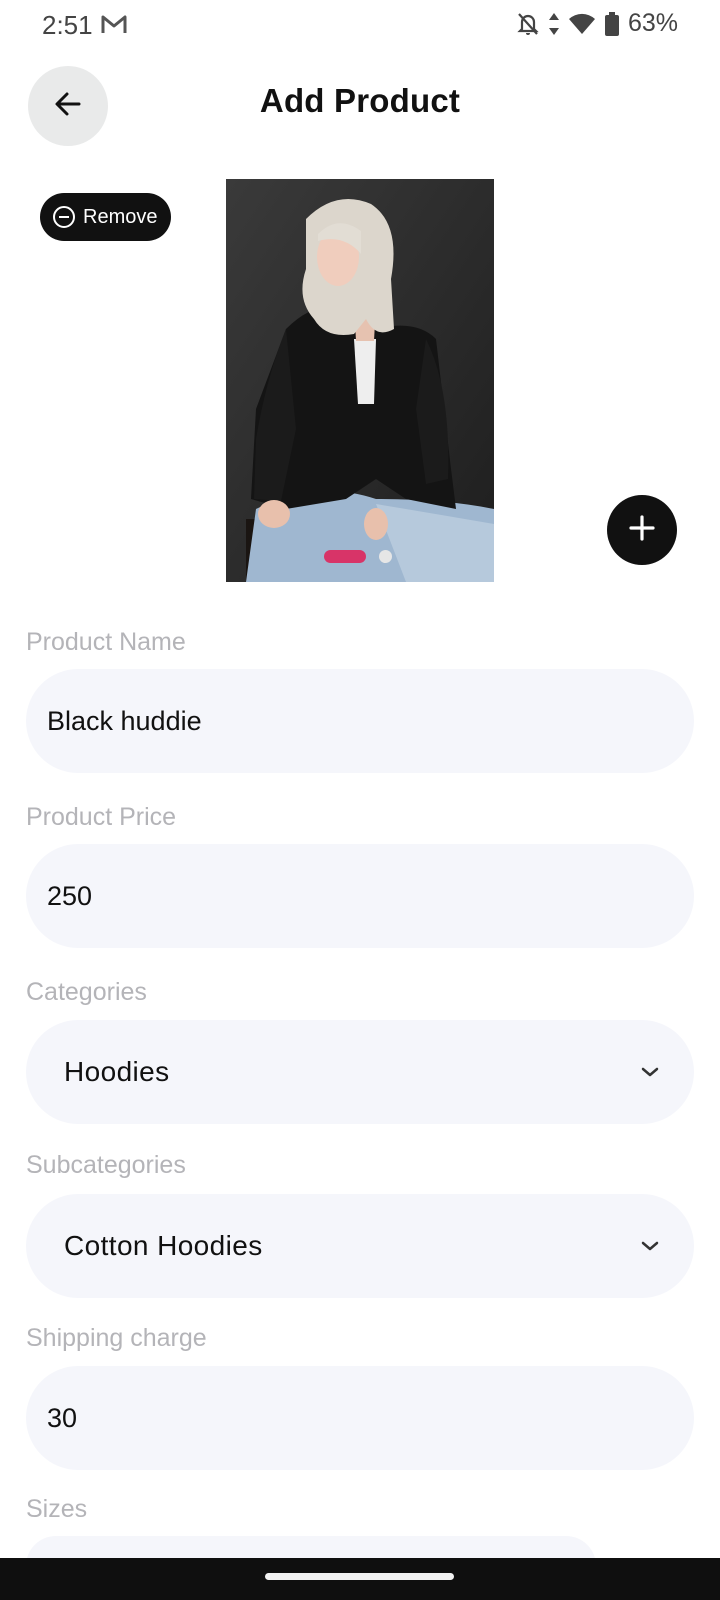 The height and width of the screenshot is (1600, 720). Describe the element at coordinates (554, 24) in the screenshot. I see `data-arrows-icon` at that location.